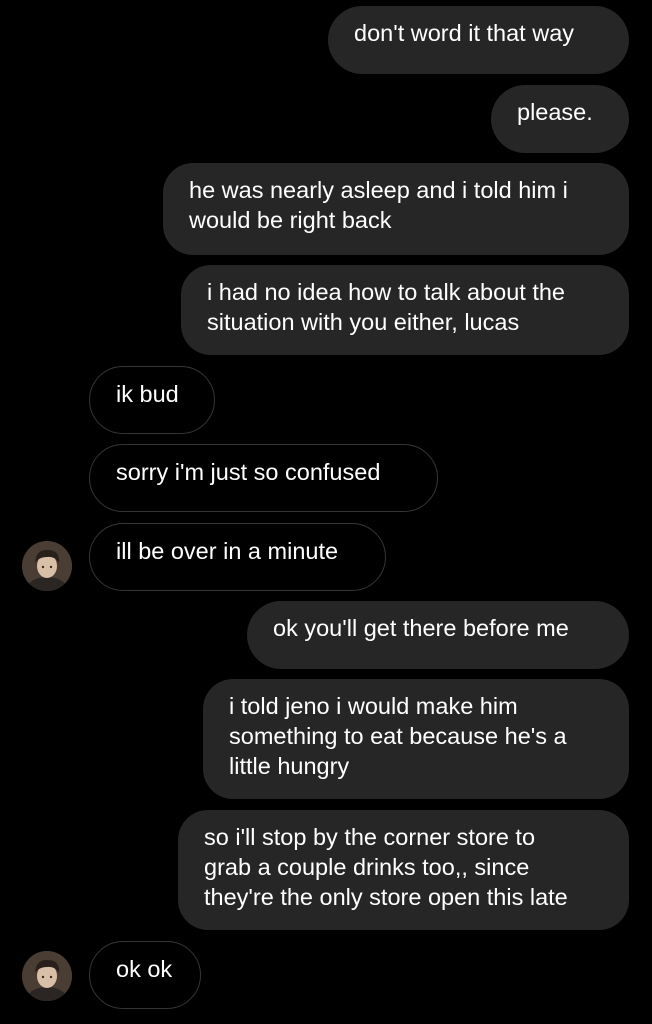  Describe the element at coordinates (144, 969) in the screenshot. I see `message-text: ok ok` at that location.